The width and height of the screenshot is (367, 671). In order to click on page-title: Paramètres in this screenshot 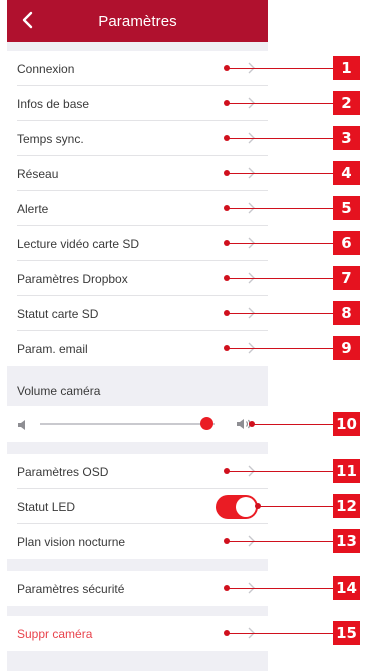, I will do `click(137, 21)`.